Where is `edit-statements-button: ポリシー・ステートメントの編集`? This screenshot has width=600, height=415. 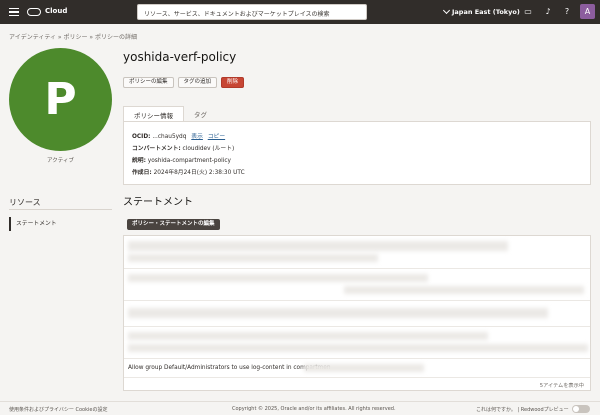
edit-statements-button: ポリシー・ステートメントの編集 is located at coordinates (173, 224).